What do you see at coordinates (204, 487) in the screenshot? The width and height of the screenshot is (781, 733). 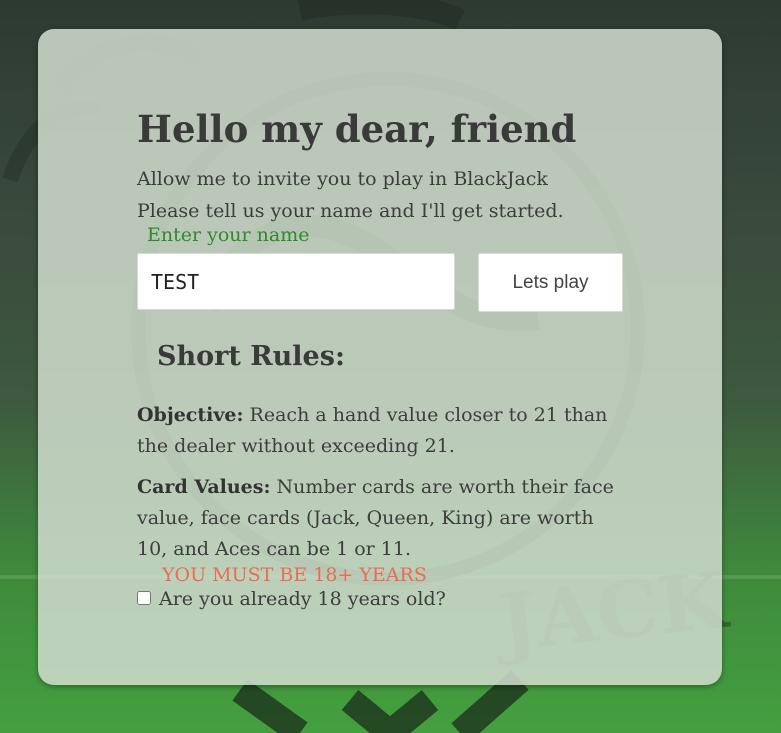 I see `rule-card-values-label: Card Values:` at bounding box center [204, 487].